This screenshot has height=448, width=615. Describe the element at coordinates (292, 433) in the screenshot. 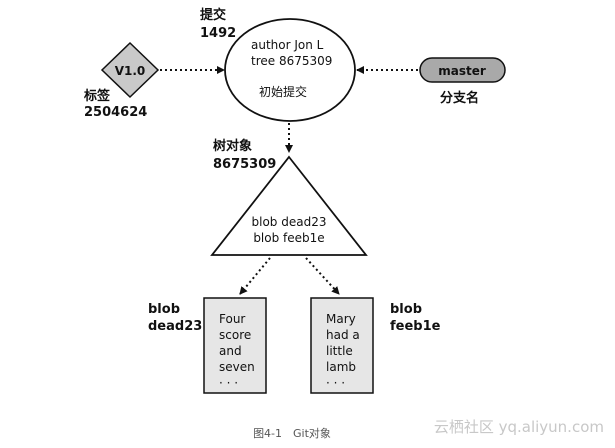

I see `figure-caption: 图4-1 Git对象` at that location.